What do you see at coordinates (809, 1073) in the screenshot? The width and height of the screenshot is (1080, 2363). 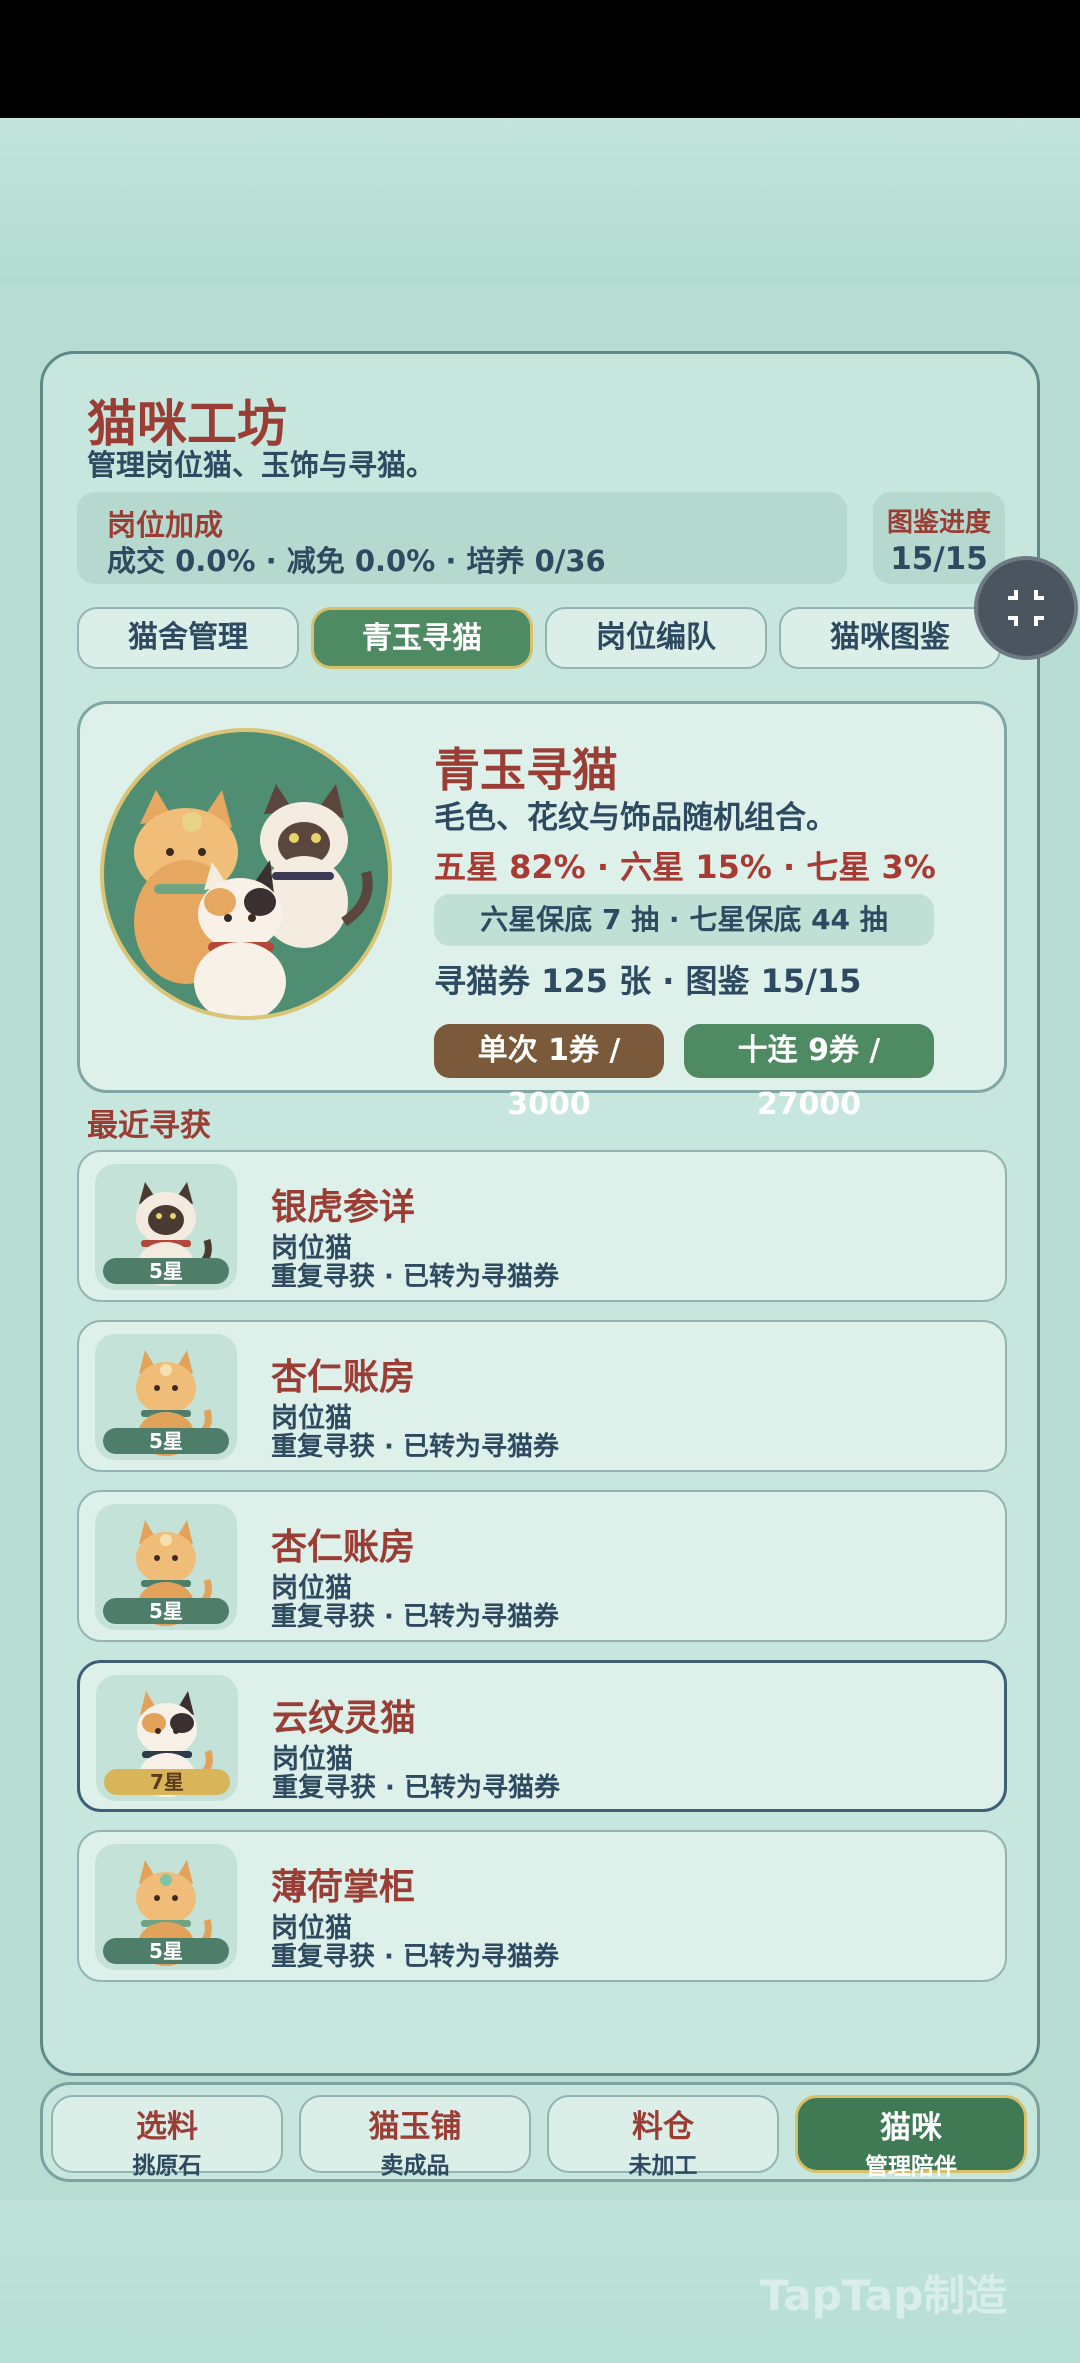 I see `ten-pull-button: 十连 9券 / 27000` at bounding box center [809, 1073].